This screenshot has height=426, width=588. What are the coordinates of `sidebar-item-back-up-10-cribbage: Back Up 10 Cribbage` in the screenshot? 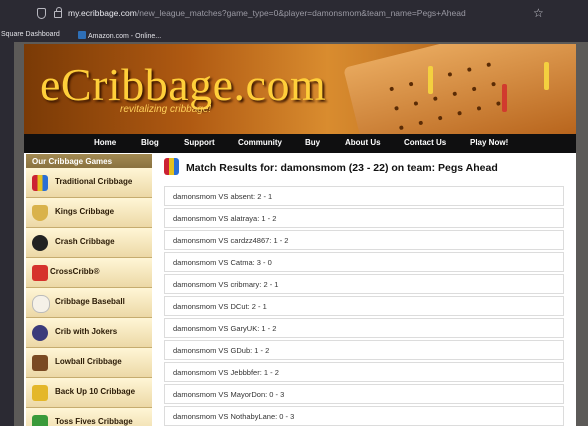 It's located at (89, 393).